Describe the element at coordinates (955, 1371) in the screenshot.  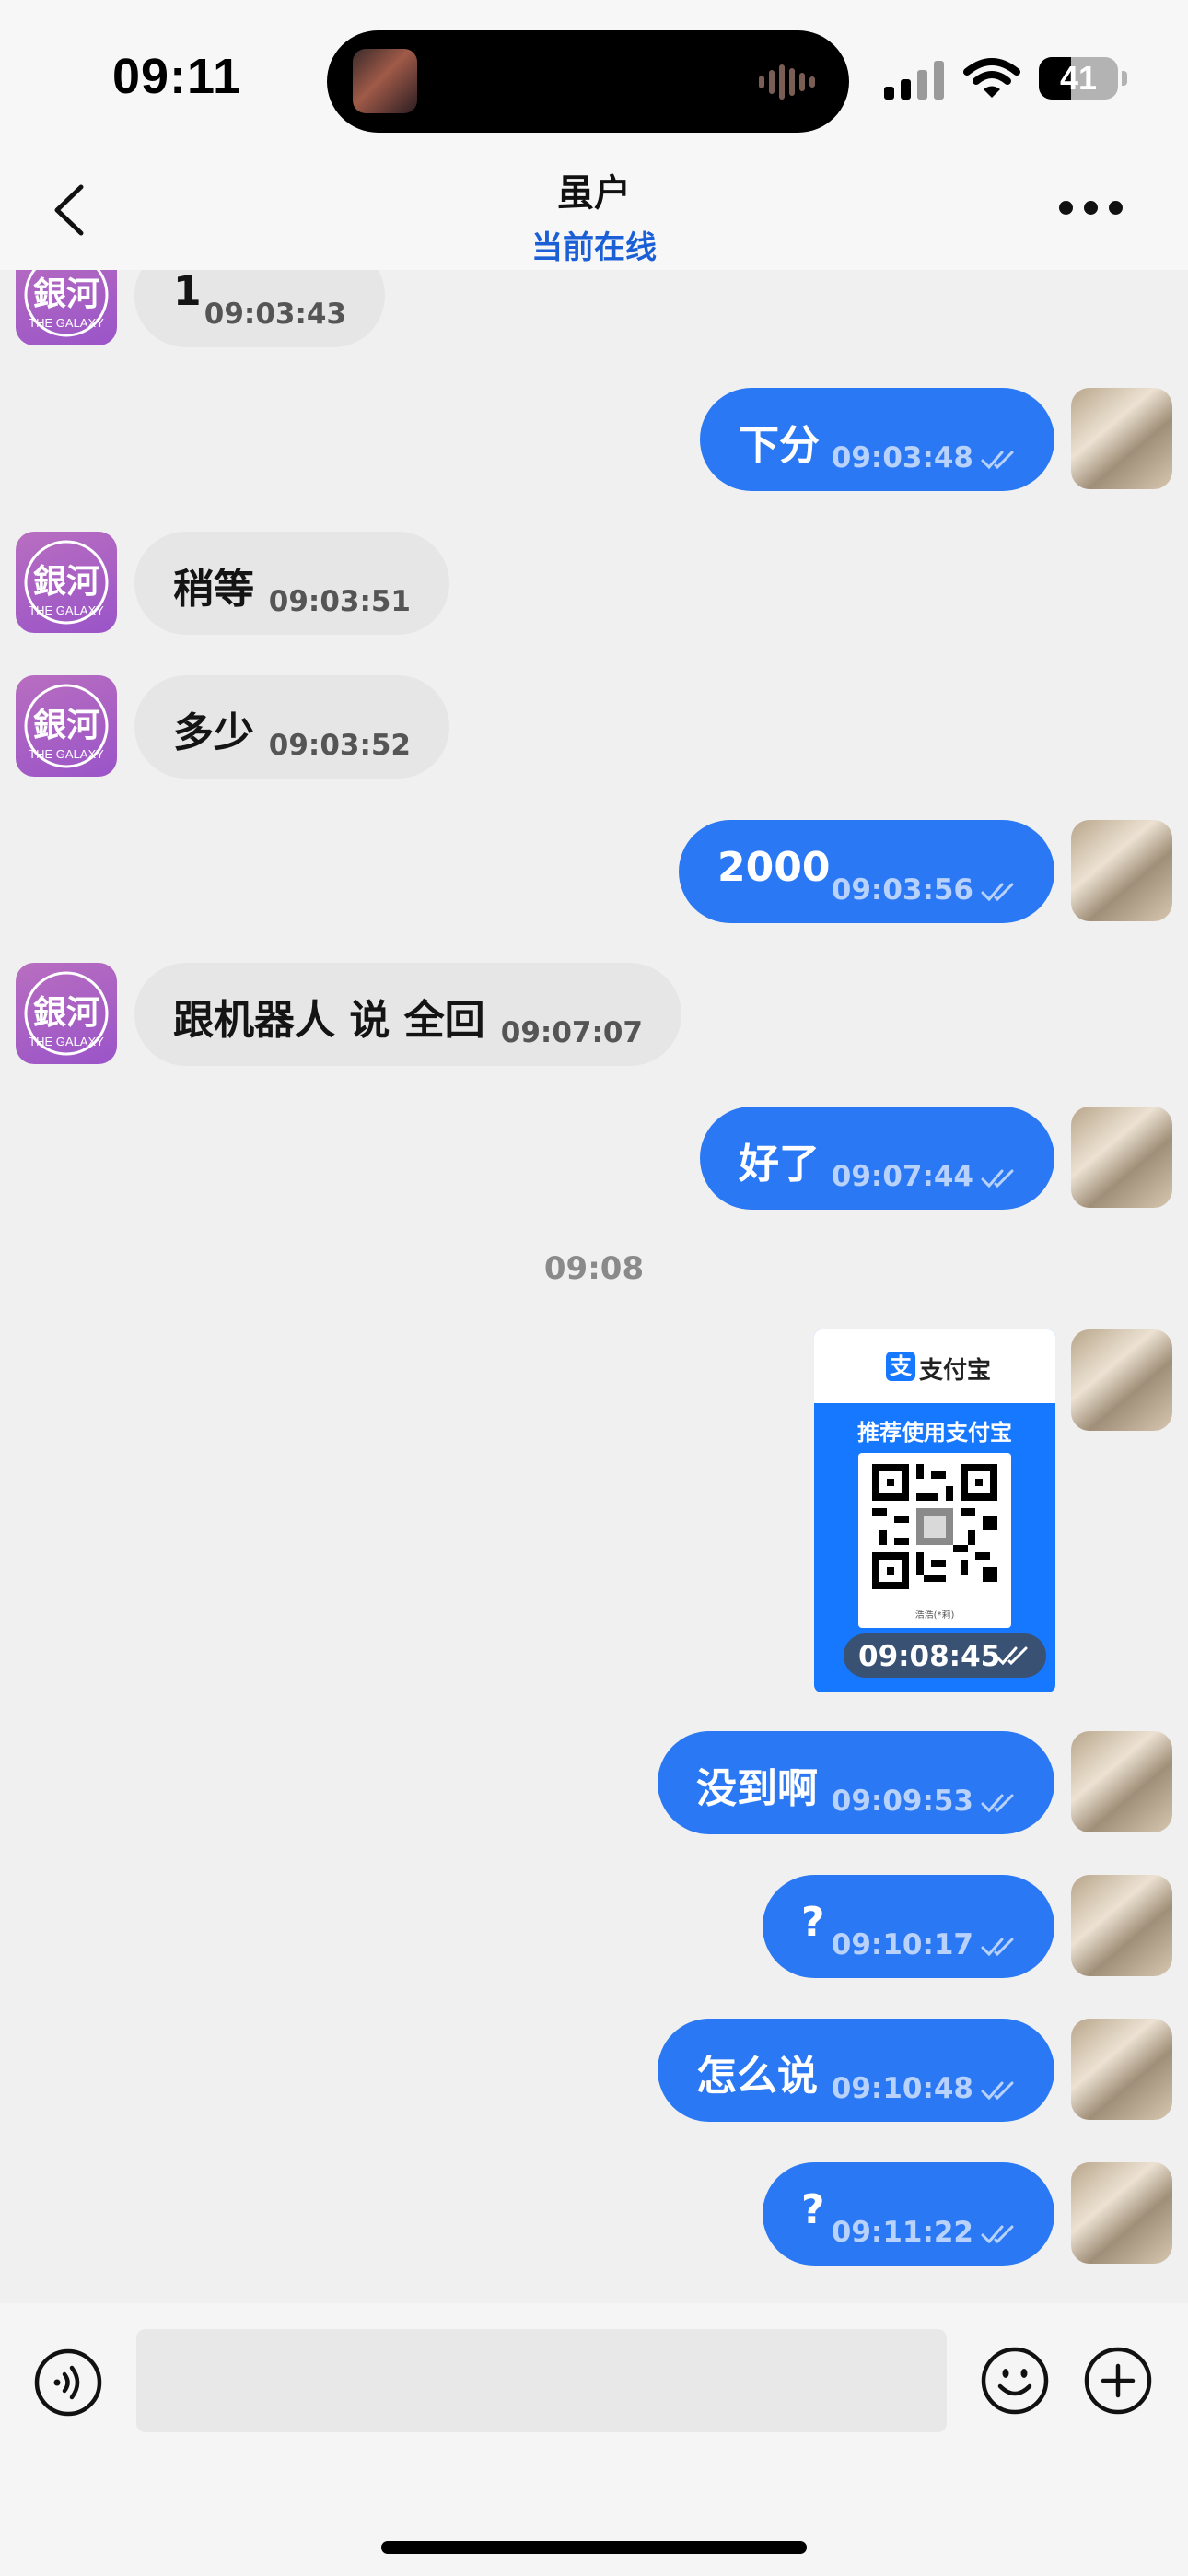
I see `alipay-brand: 支付宝` at that location.